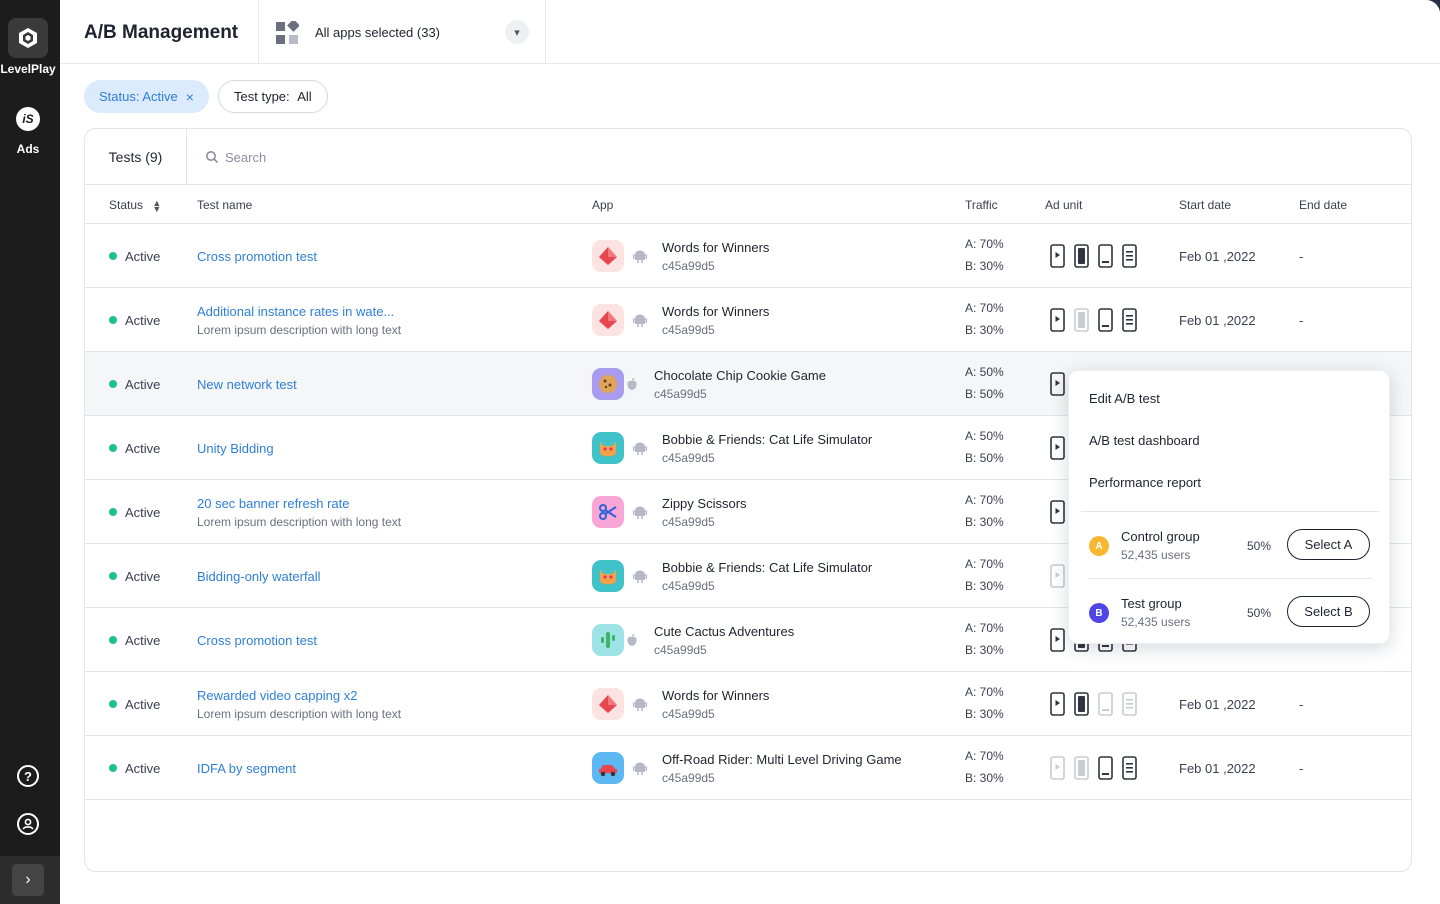 The width and height of the screenshot is (1440, 904). I want to click on levelplay-logo-icon, so click(28, 38).